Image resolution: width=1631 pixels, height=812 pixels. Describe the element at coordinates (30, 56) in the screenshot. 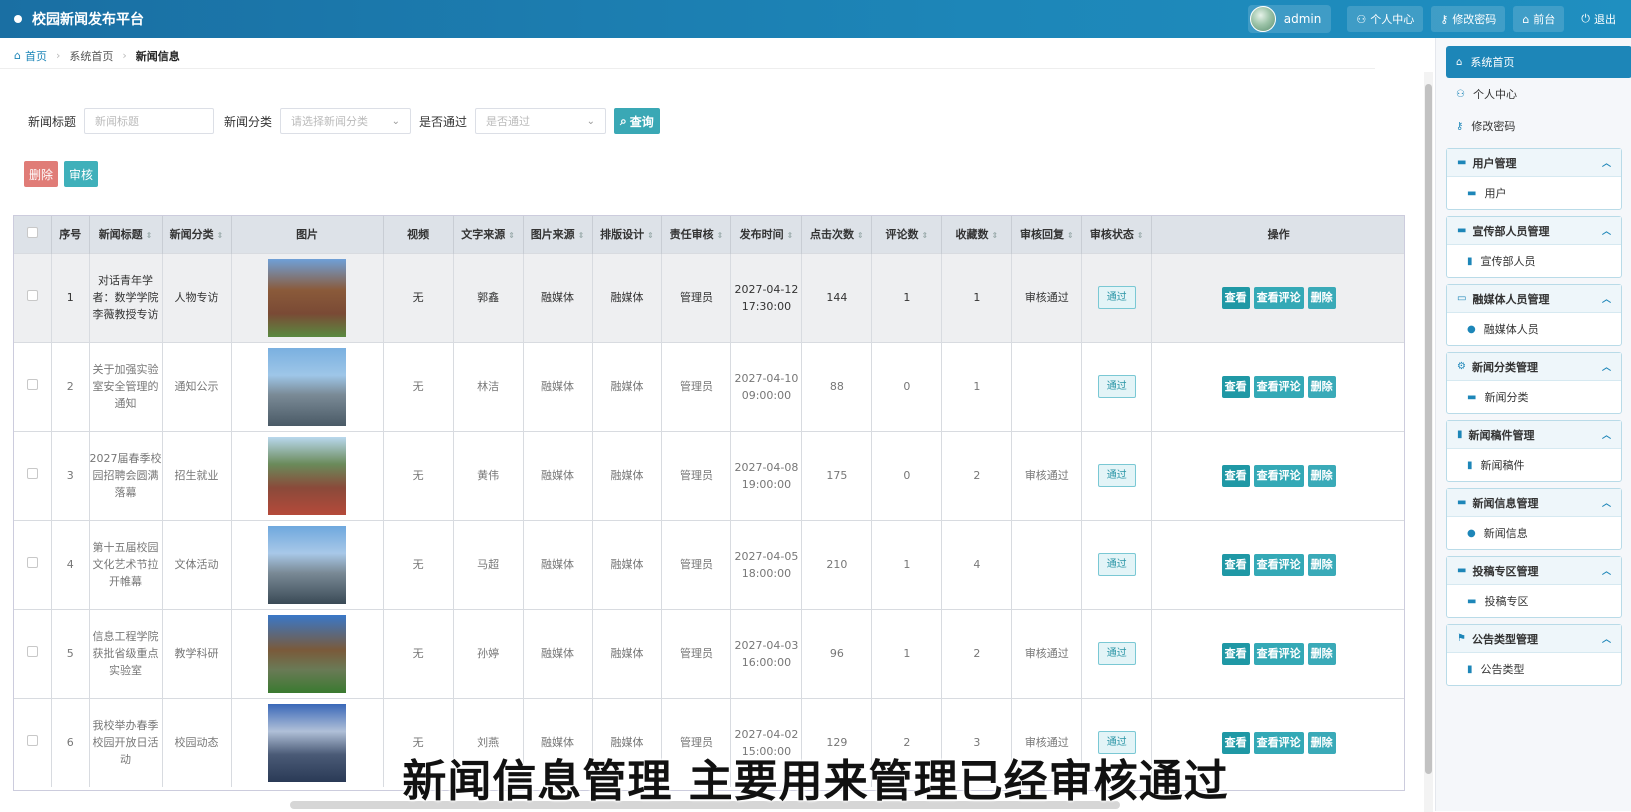

I see `breadcrumb-home: ⌂ 首页` at that location.